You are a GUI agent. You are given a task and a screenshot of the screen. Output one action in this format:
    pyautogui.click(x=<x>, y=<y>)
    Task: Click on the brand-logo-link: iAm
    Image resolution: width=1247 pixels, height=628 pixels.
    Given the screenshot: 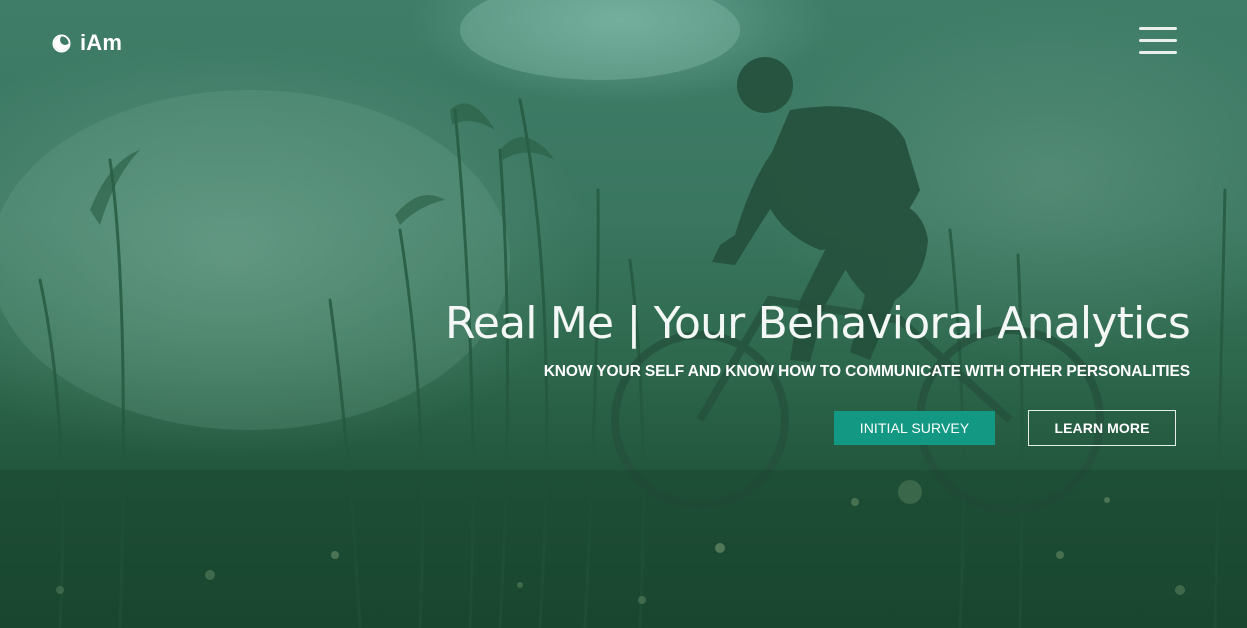 What is the action you would take?
    pyautogui.click(x=87, y=43)
    